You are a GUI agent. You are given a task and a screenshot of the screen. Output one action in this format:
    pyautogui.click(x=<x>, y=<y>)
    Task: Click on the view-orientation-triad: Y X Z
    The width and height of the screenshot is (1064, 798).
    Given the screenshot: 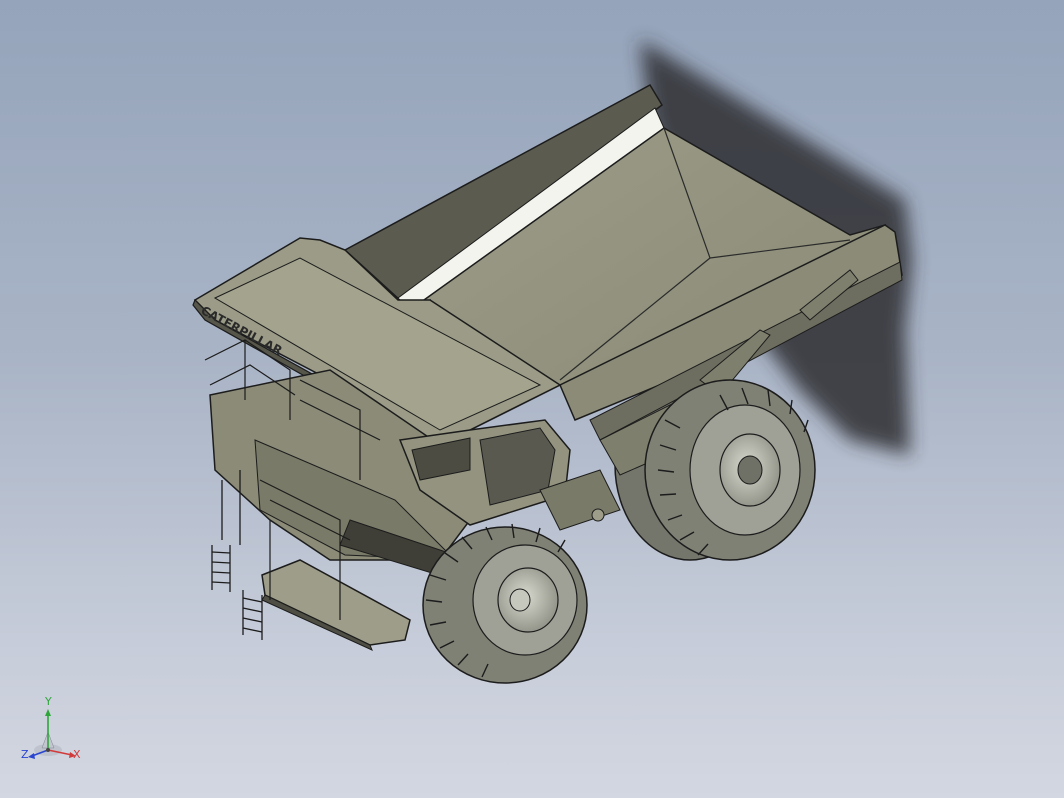 What is the action you would take?
    pyautogui.click(x=55, y=733)
    